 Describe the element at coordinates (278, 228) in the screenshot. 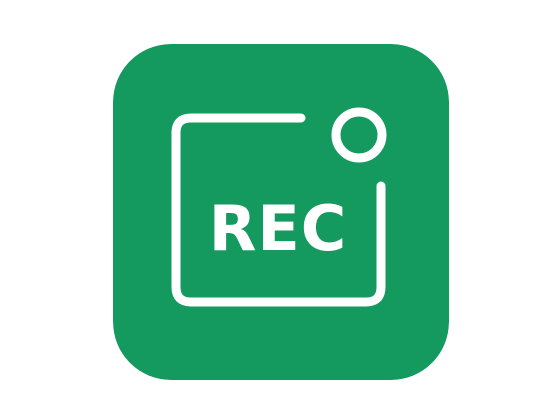

I see `rec-label: REC` at that location.